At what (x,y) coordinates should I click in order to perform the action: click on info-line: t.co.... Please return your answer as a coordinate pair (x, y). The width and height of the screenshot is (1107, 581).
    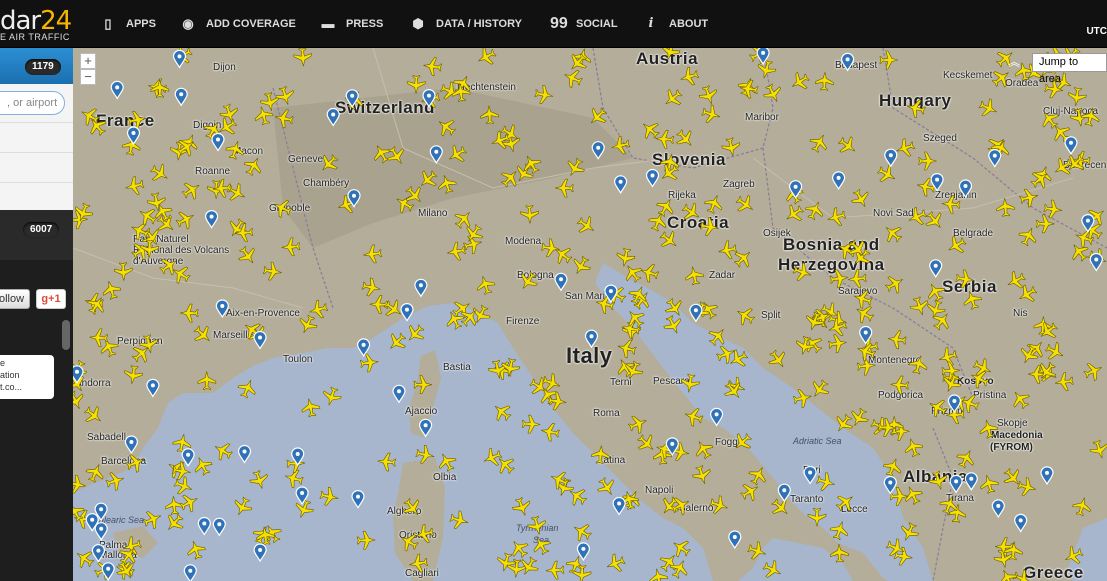
    Looking at the image, I should click on (11, 387).